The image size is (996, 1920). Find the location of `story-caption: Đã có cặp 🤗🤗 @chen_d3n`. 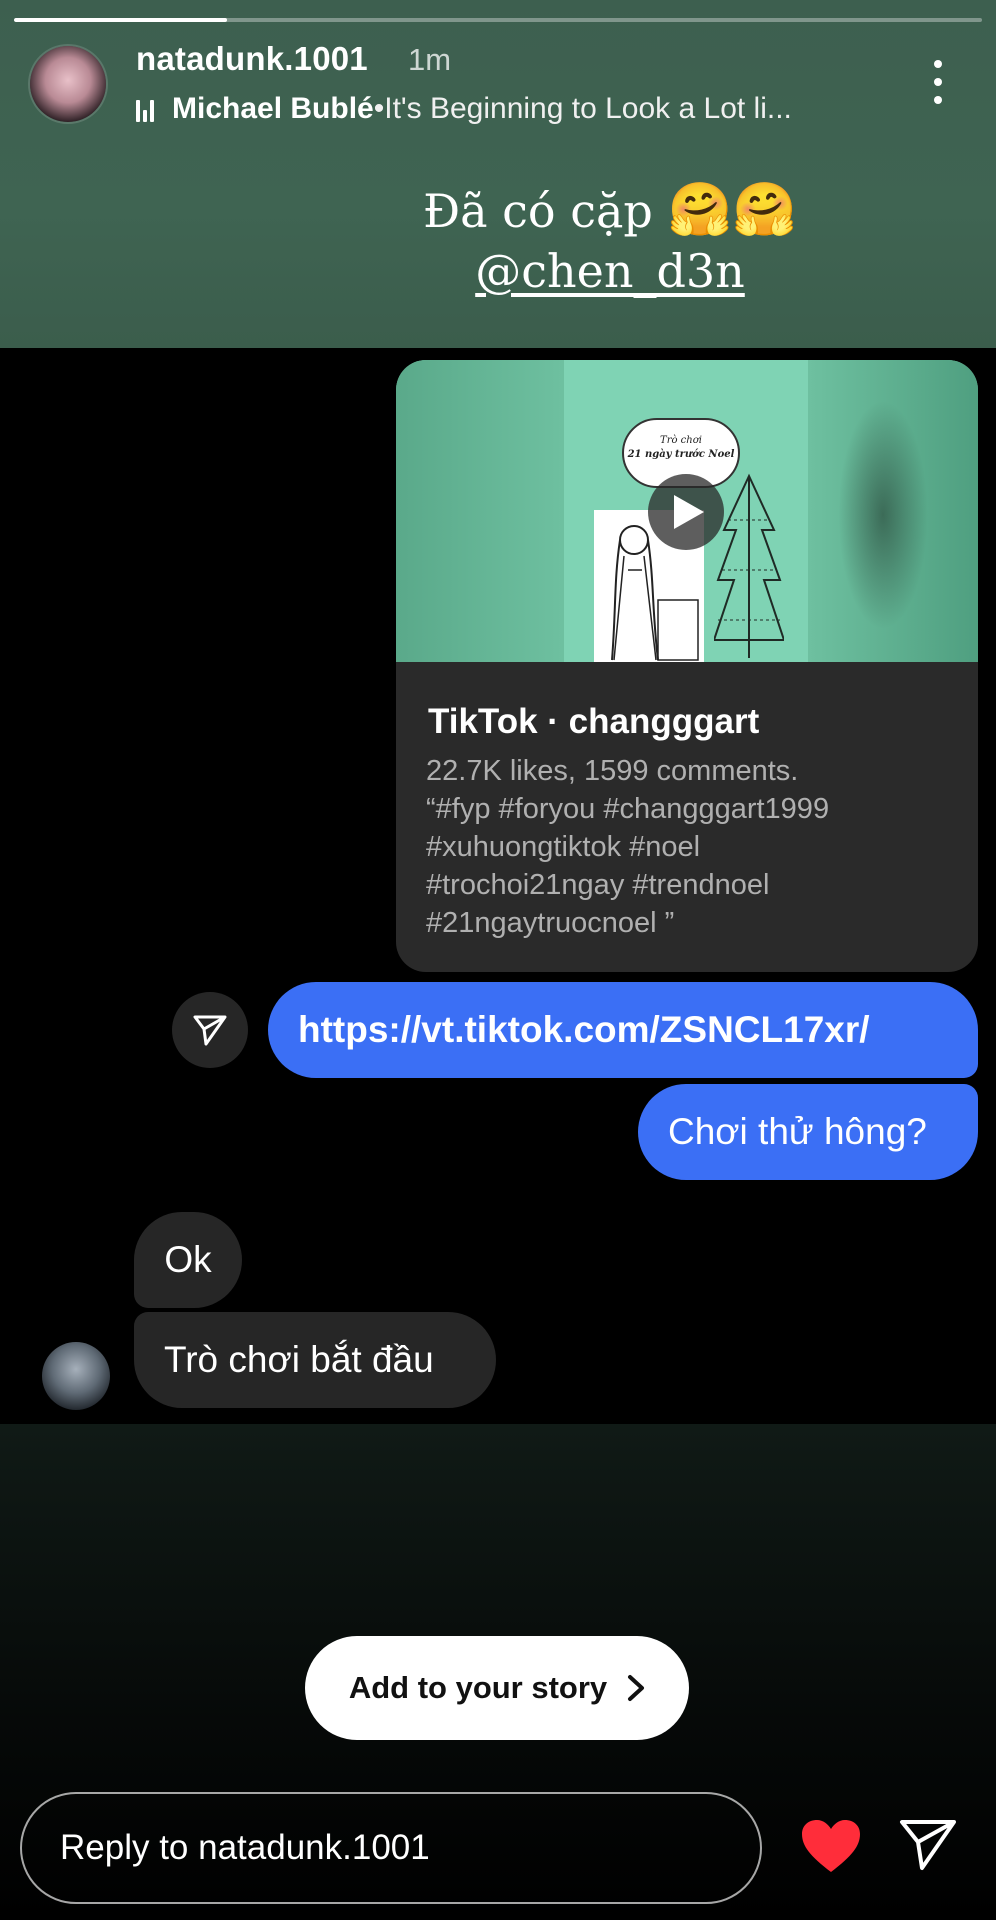

story-caption: Đã có cặp 🤗🤗 @chen_d3n is located at coordinates (610, 240).